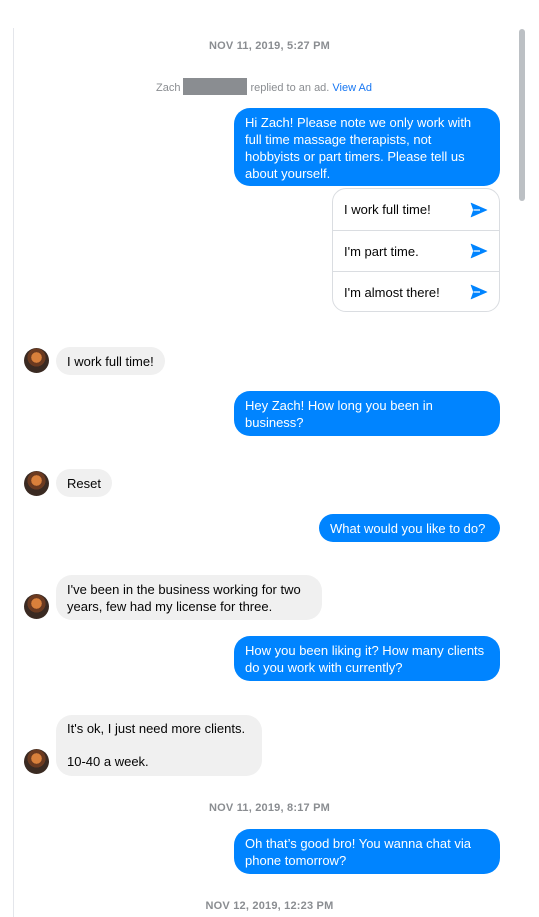  What do you see at coordinates (269, 46) in the screenshot?
I see `timestamp: NOV 11, 2019, 5:27 PM` at bounding box center [269, 46].